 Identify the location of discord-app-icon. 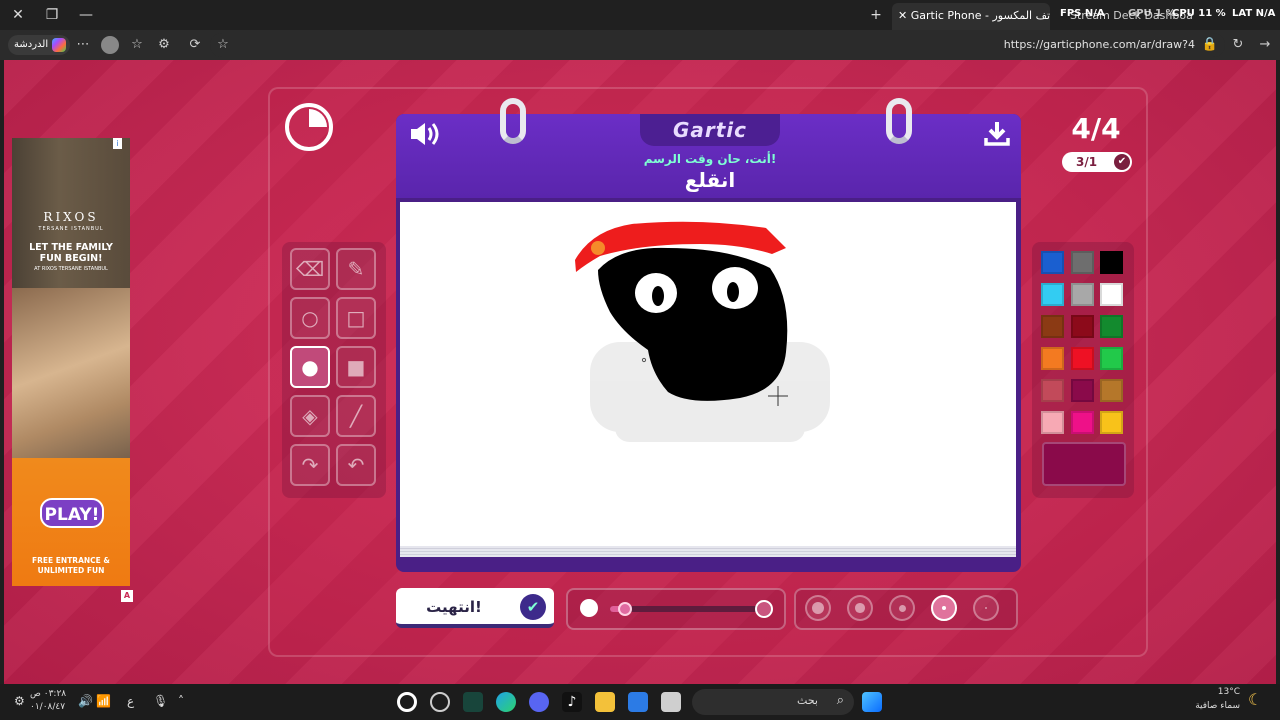
(539, 702).